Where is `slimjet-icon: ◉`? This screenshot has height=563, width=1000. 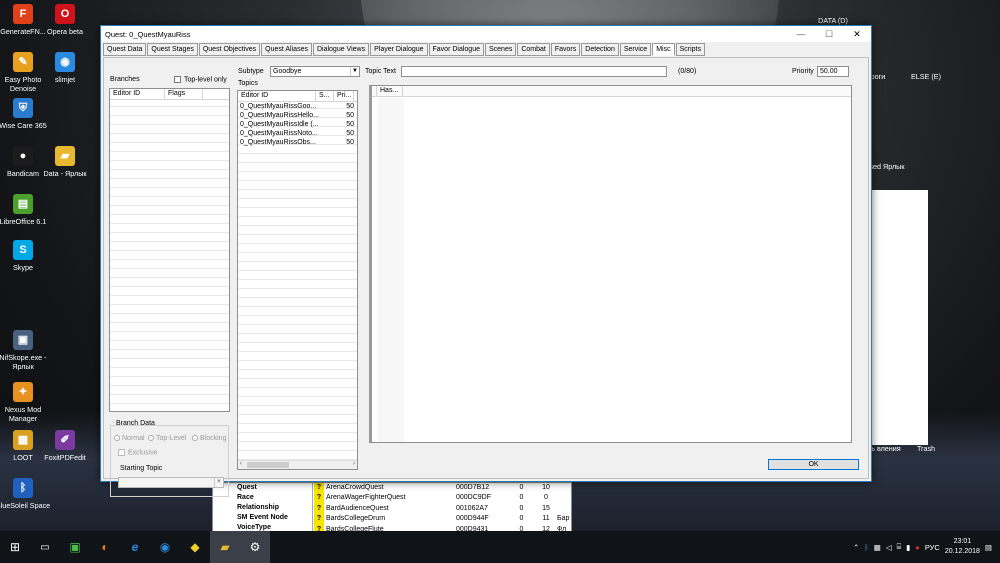 slimjet-icon: ◉ is located at coordinates (165, 547).